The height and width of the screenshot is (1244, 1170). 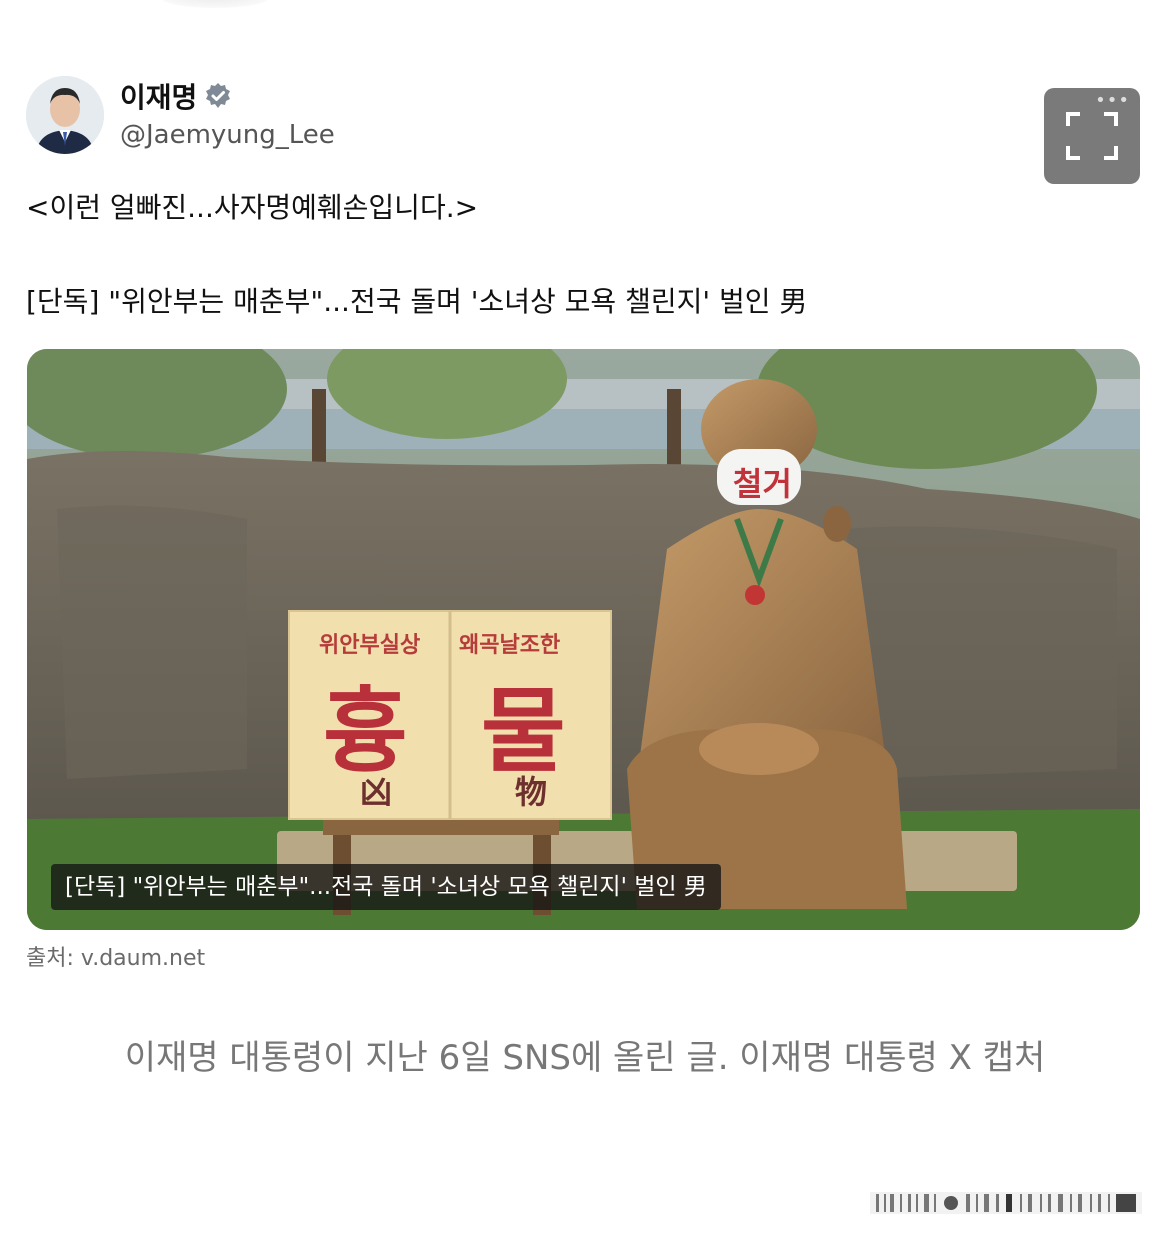 I want to click on expand-image-button: •••, so click(x=1092, y=136).